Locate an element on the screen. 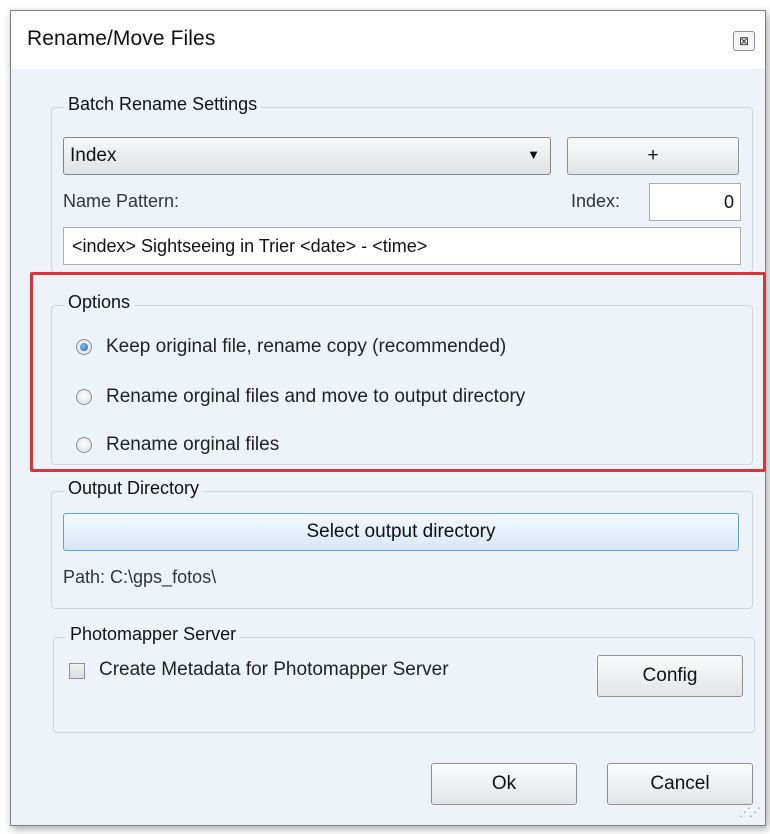 This screenshot has width=770, height=834. title-bar: Rename/Move Files ⊠ is located at coordinates (388, 40).